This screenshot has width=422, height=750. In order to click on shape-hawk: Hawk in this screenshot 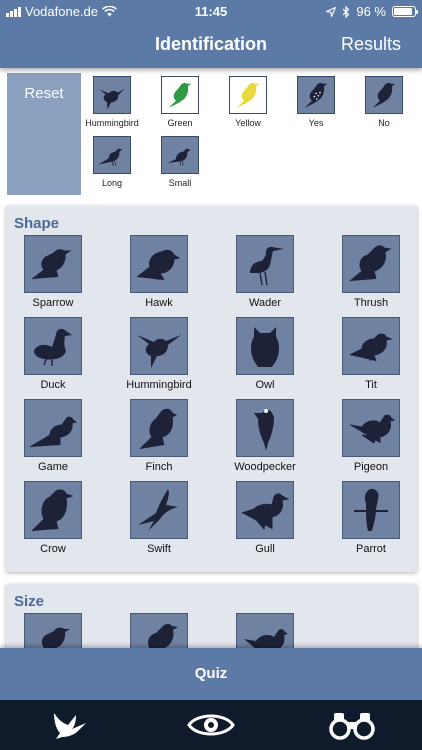, I will do `click(159, 272)`.